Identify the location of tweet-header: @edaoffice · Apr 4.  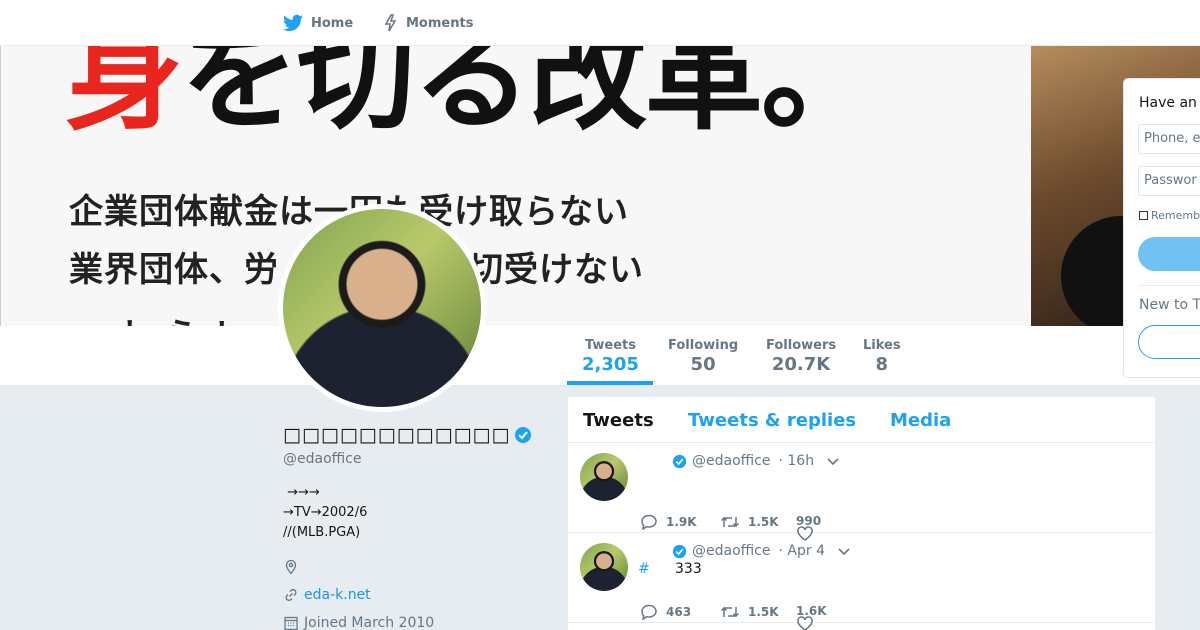
(761, 551).